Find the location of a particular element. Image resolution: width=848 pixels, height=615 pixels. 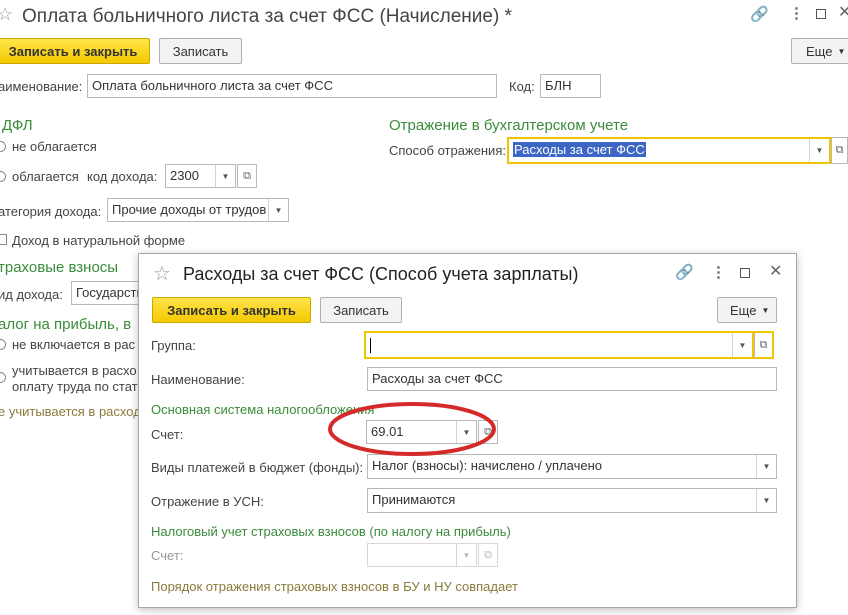

tax-account-field: ▼ is located at coordinates (422, 555).